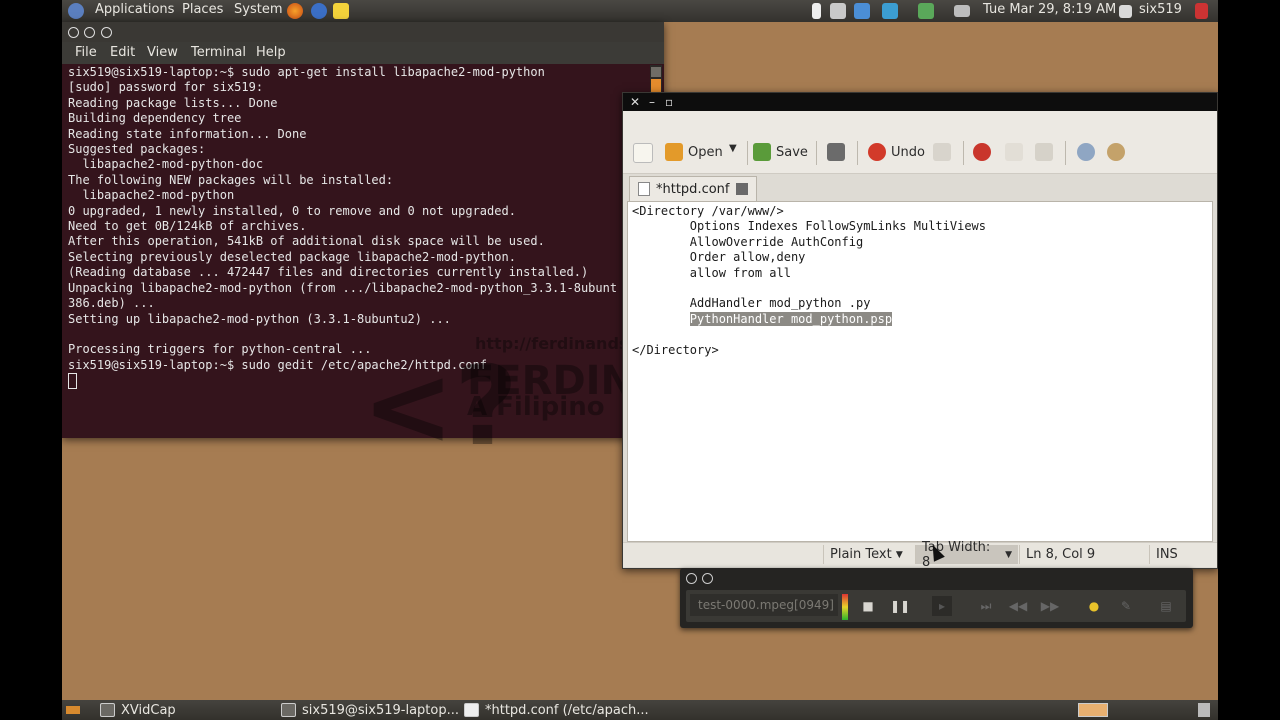 This screenshot has height=720, width=1280. I want to click on close-icon: ✕, so click(635, 102).